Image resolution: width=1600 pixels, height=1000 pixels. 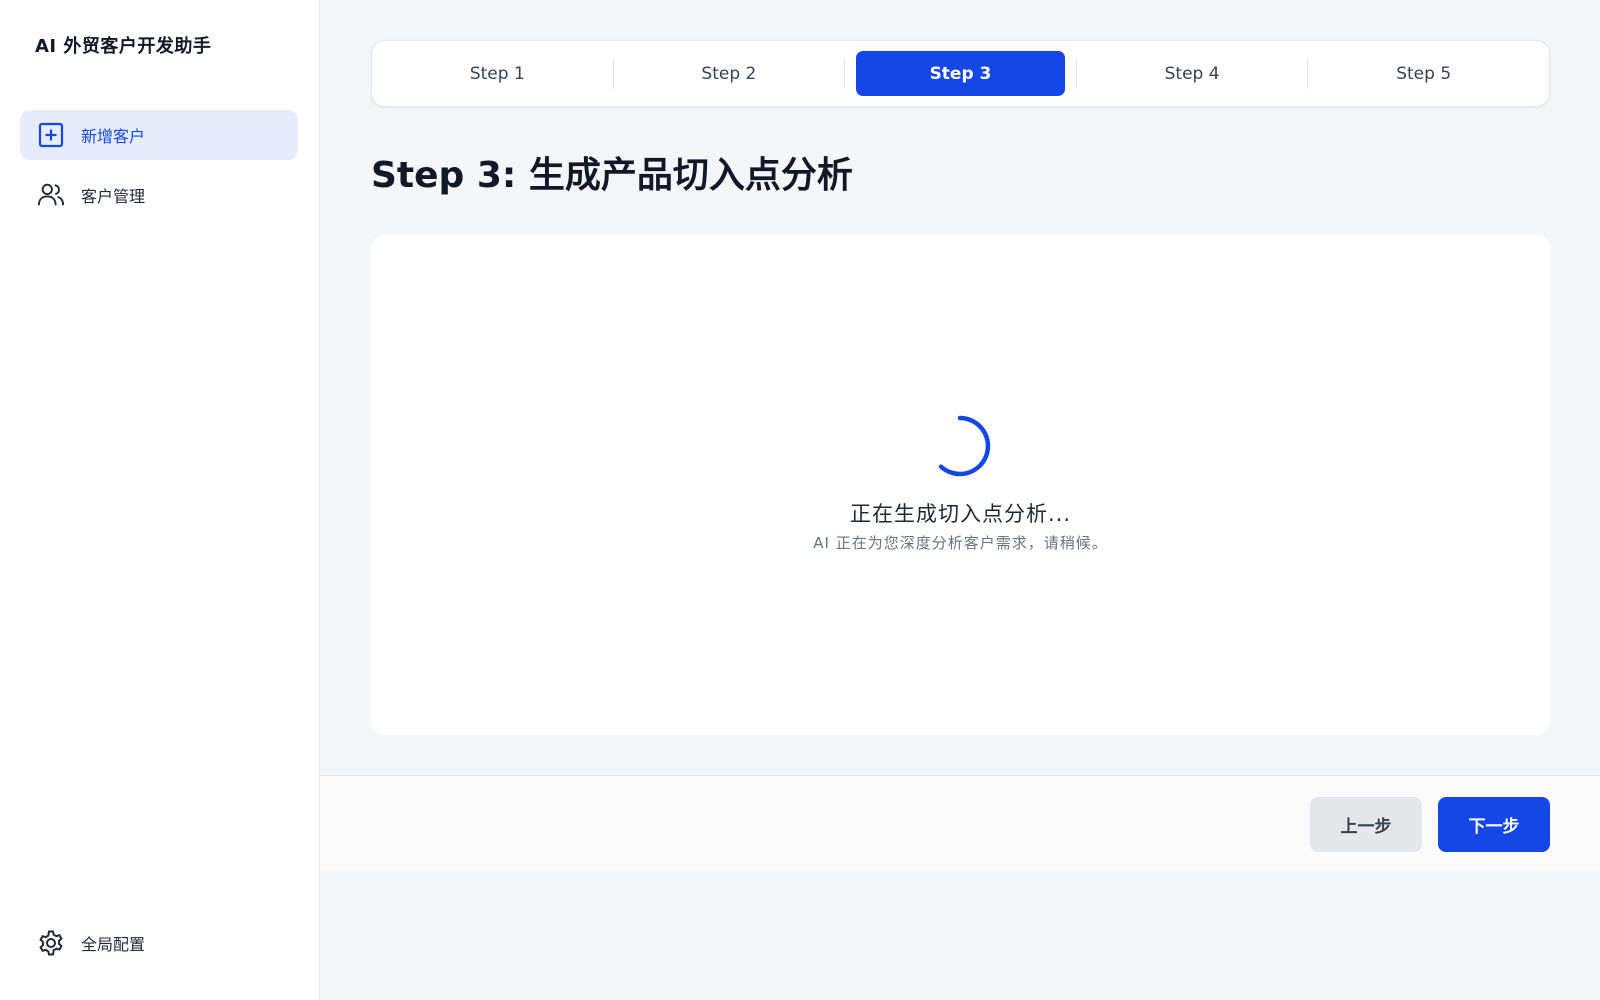 What do you see at coordinates (113, 196) in the screenshot?
I see `sidebar-item-label: 客户管理` at bounding box center [113, 196].